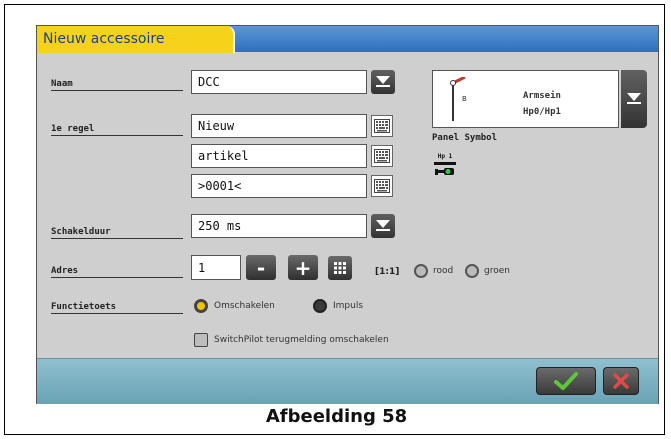 This screenshot has width=671, height=439. I want to click on symbol-dropdown-button, so click(634, 99).